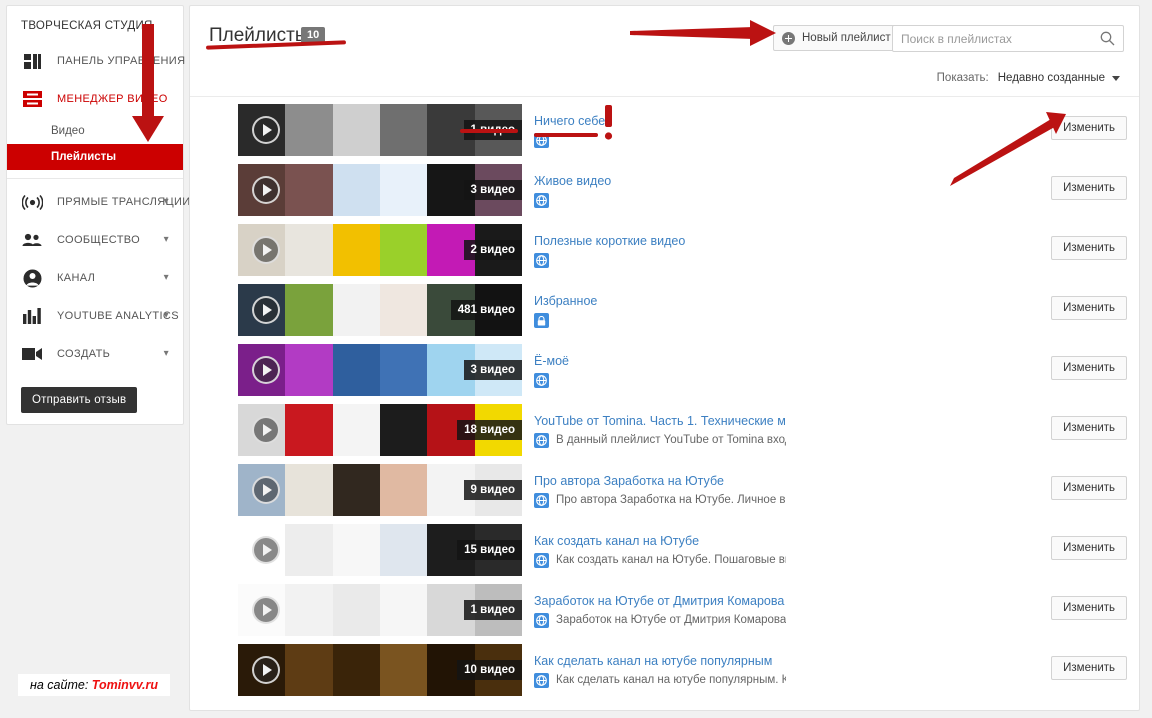 This screenshot has width=1152, height=718. I want to click on sidebar-item-live-broadcast: ПРЯМЫЕ ТРАНСЛЯЦИИ ▾, so click(98, 202).